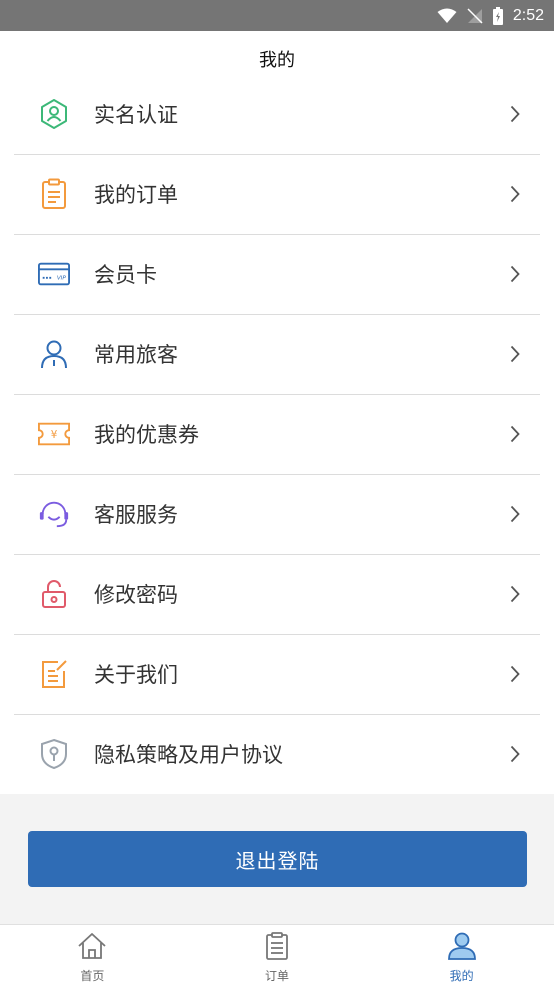 Image resolution: width=554 pixels, height=986 pixels. What do you see at coordinates (54, 354) in the screenshot?
I see `person-icon` at bounding box center [54, 354].